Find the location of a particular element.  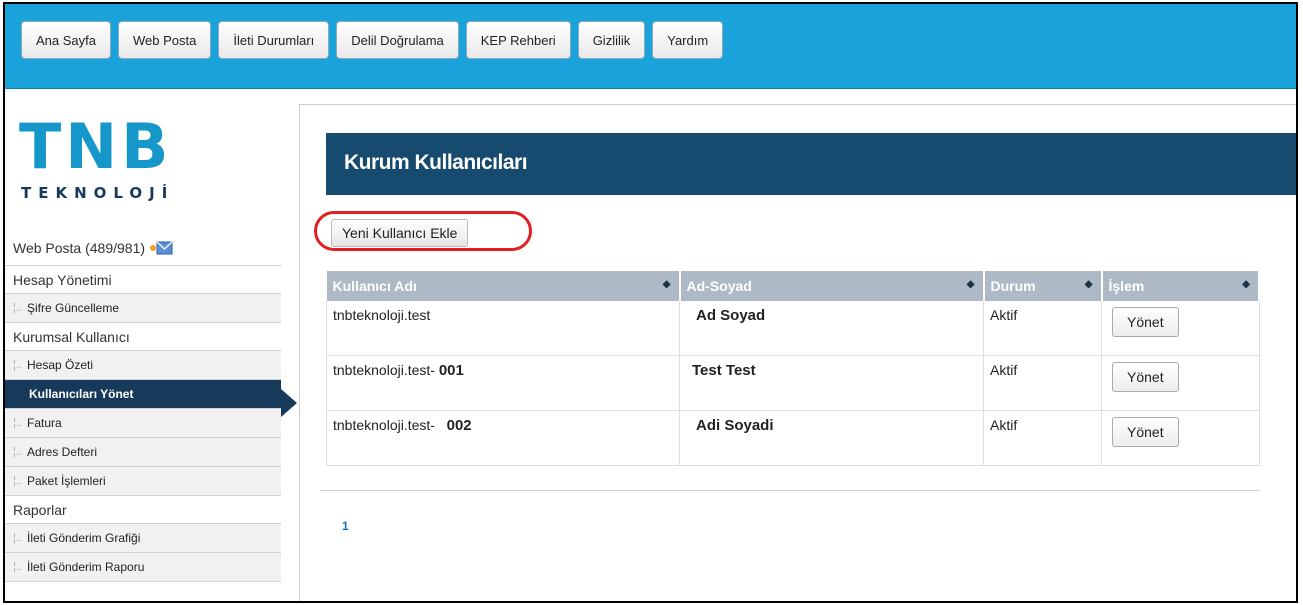

new-mail-icon is located at coordinates (161, 248).